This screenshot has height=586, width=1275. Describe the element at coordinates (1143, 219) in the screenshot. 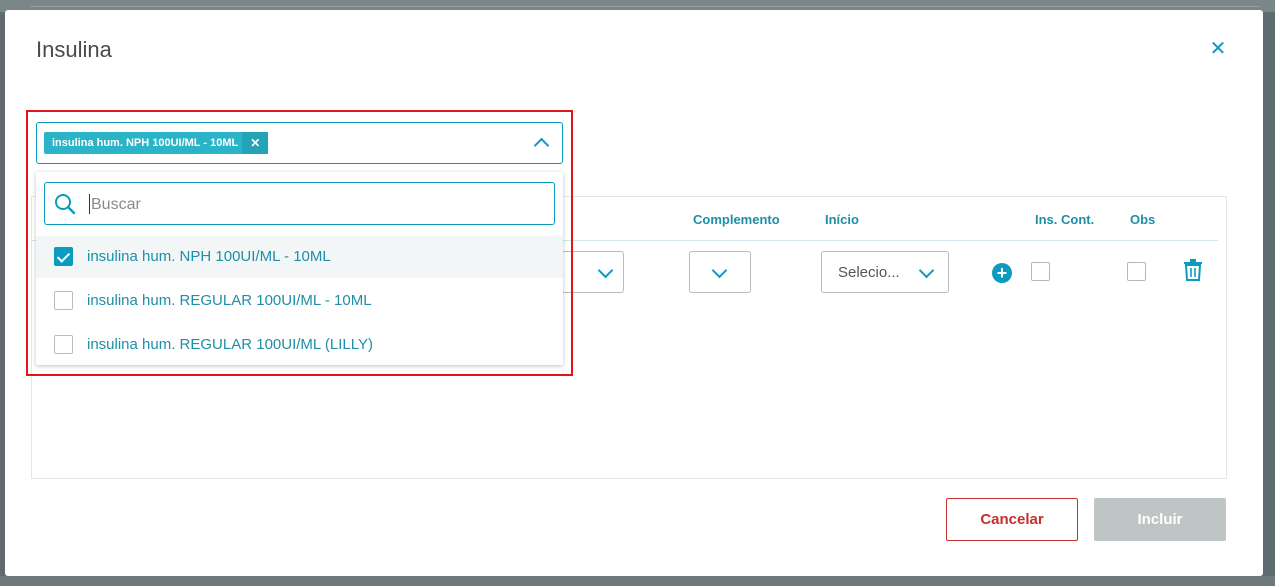

I see `header-obs: Obs` at that location.